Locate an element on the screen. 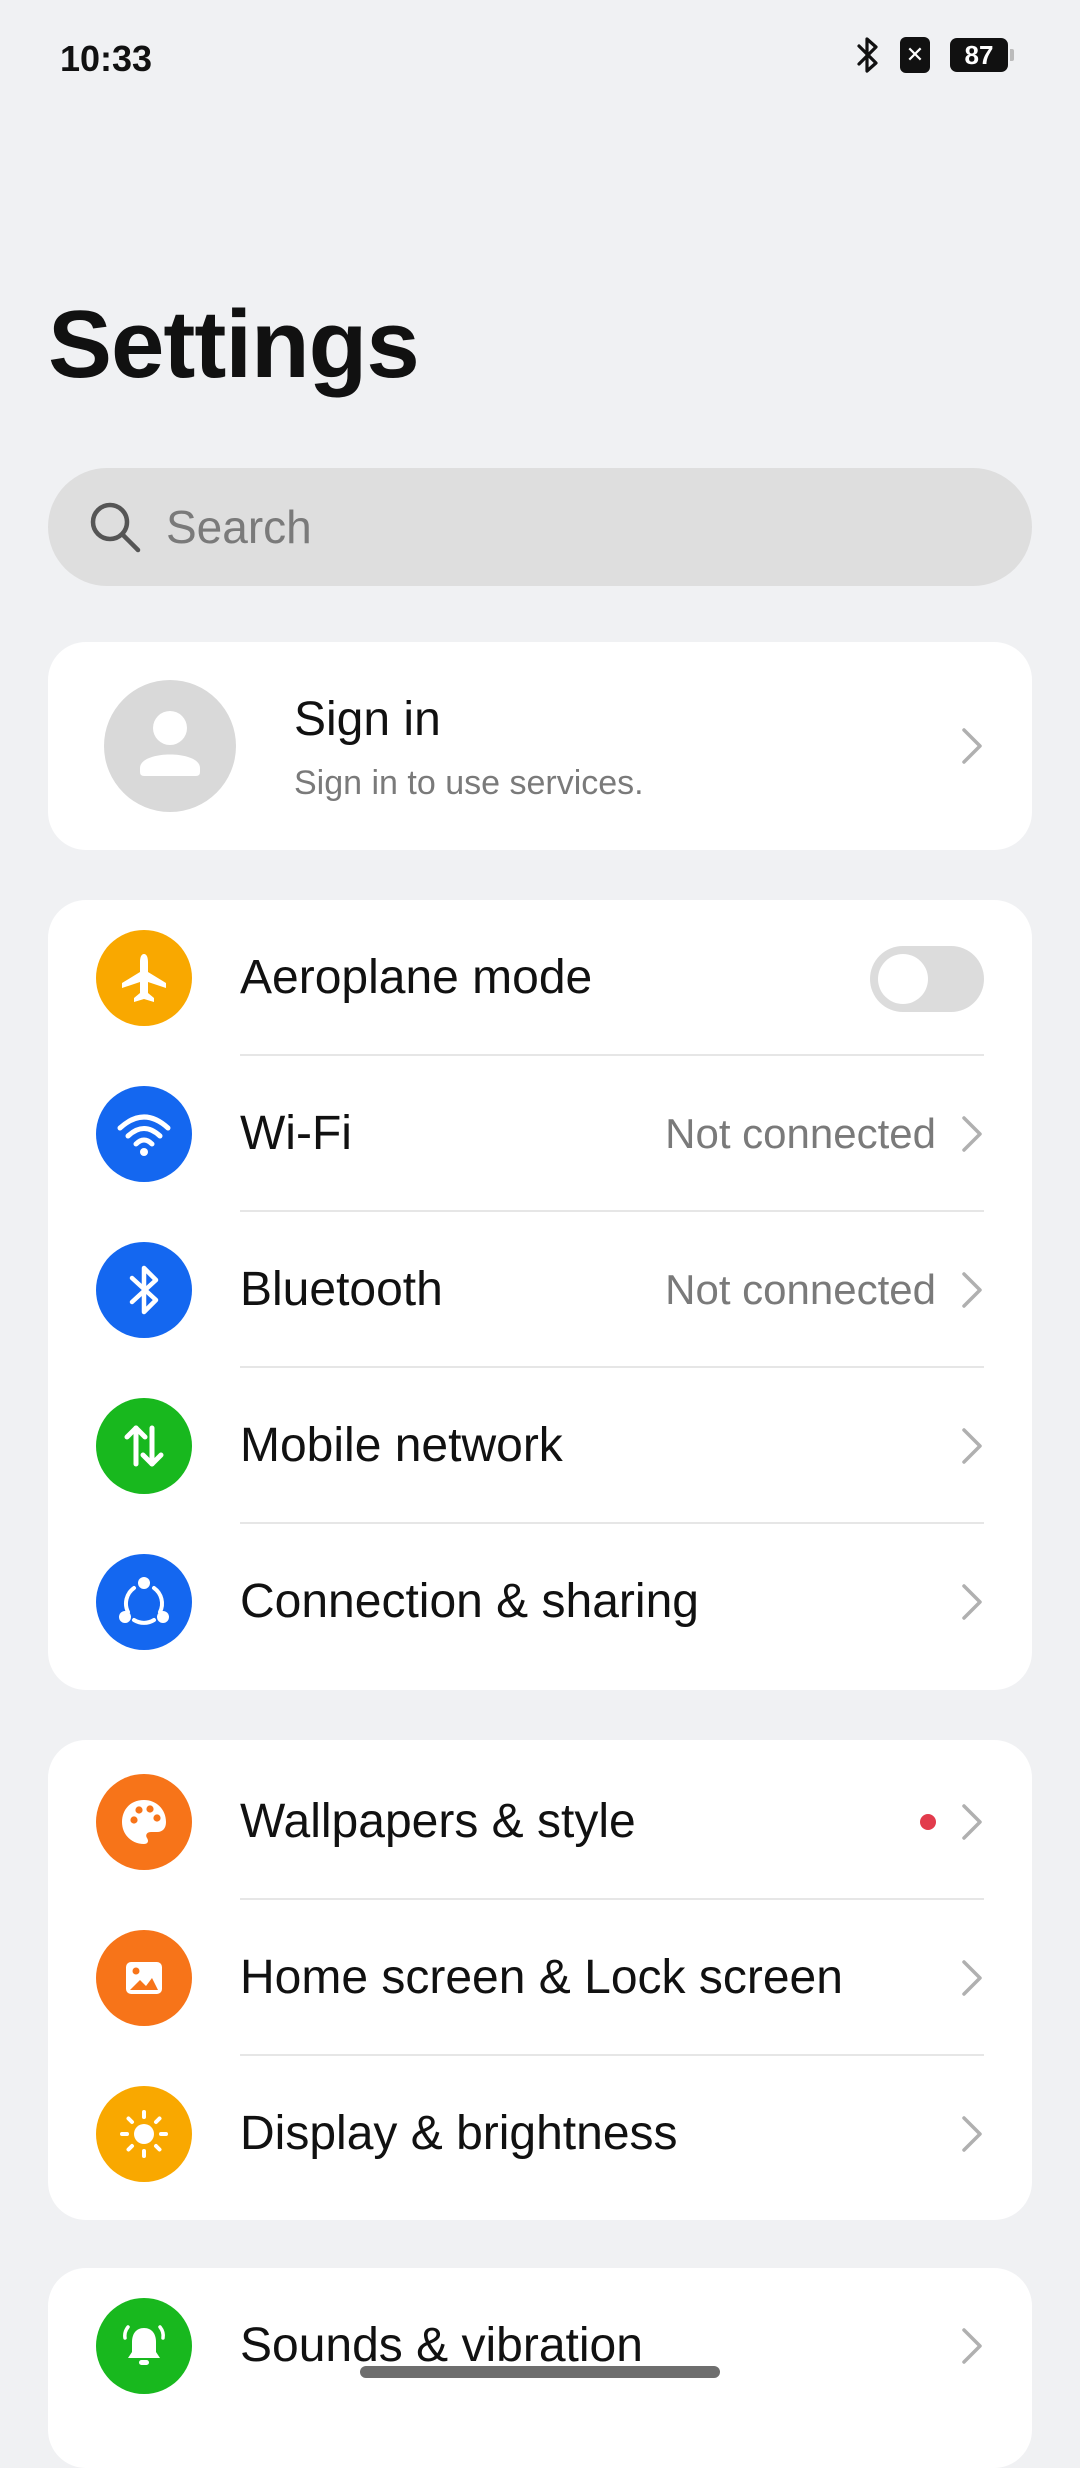  settings-item-wifi: Wi-Fi Not connected is located at coordinates (540, 1134).